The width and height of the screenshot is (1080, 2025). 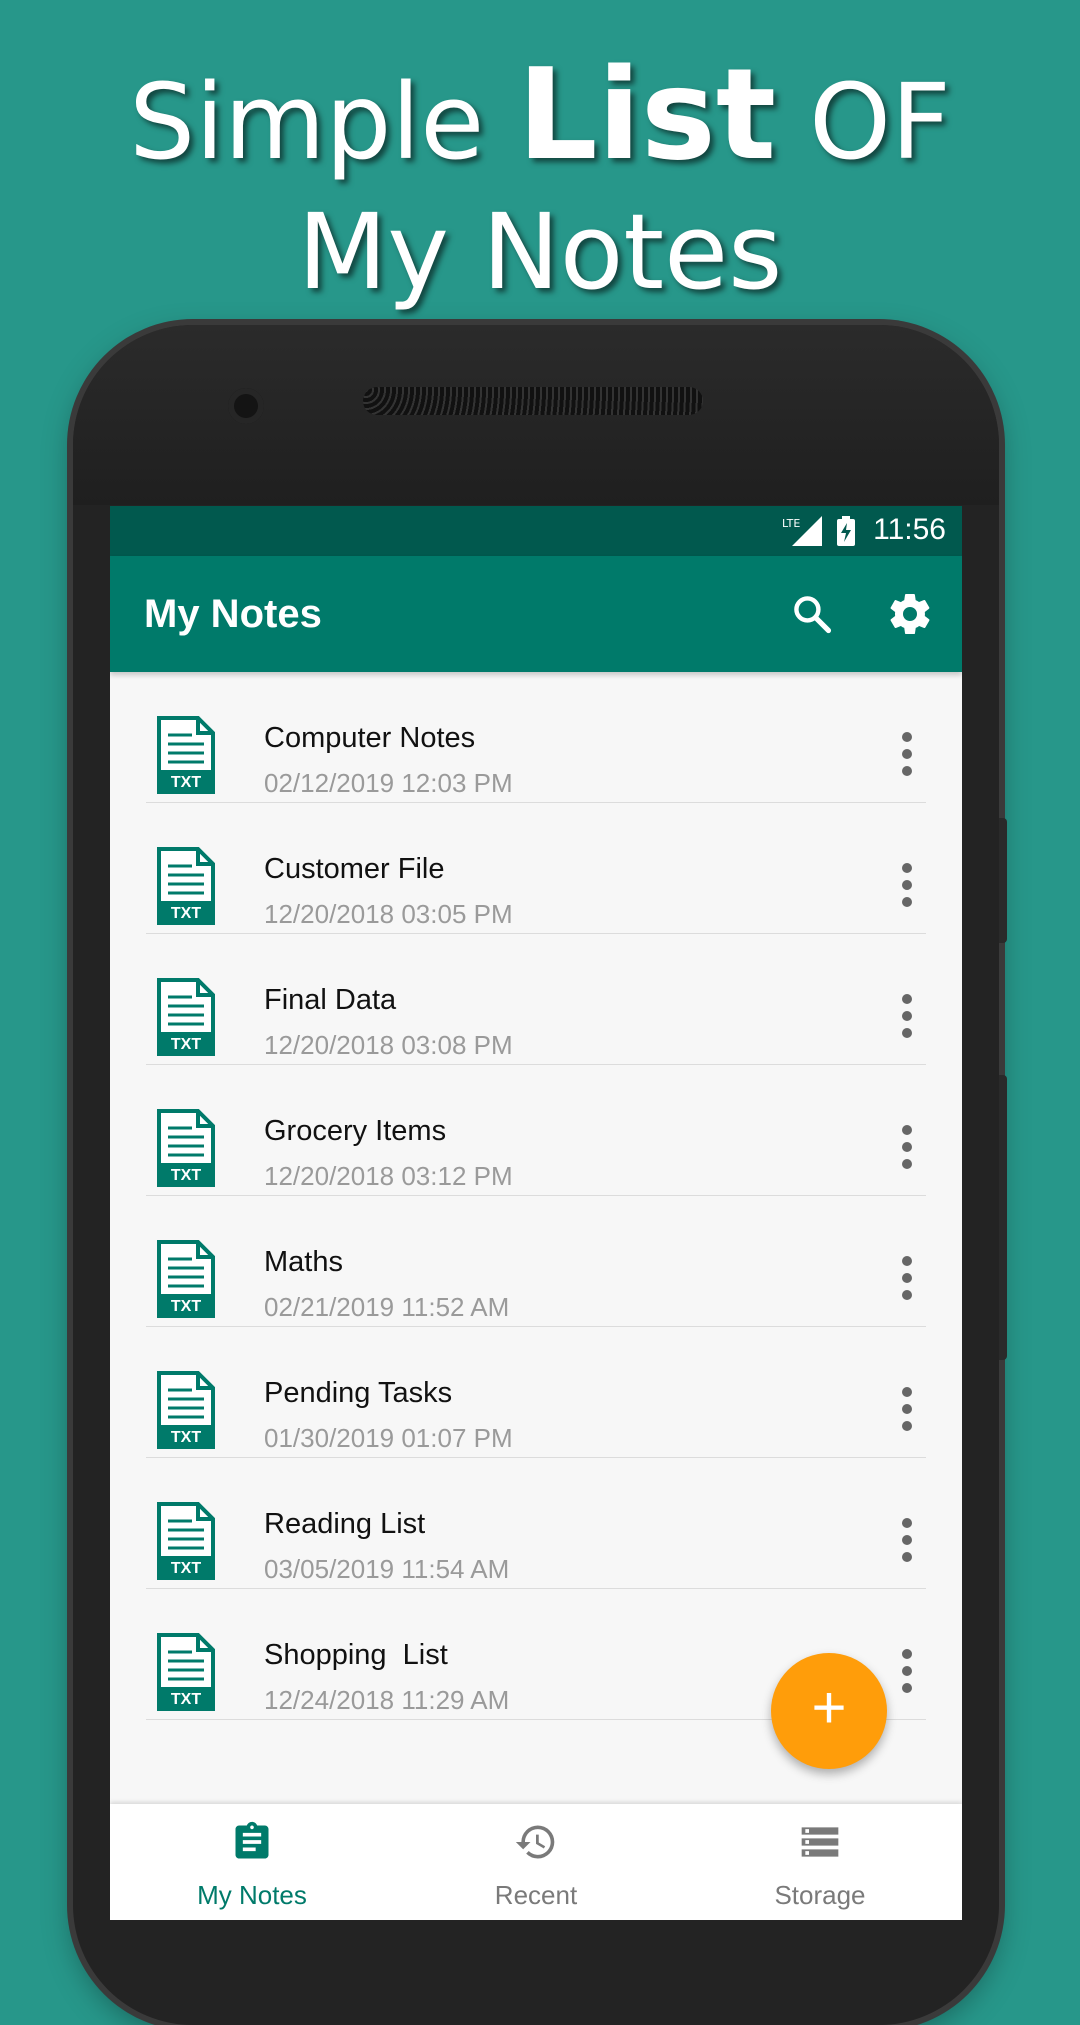 I want to click on app-bar: My Notes, so click(x=536, y=614).